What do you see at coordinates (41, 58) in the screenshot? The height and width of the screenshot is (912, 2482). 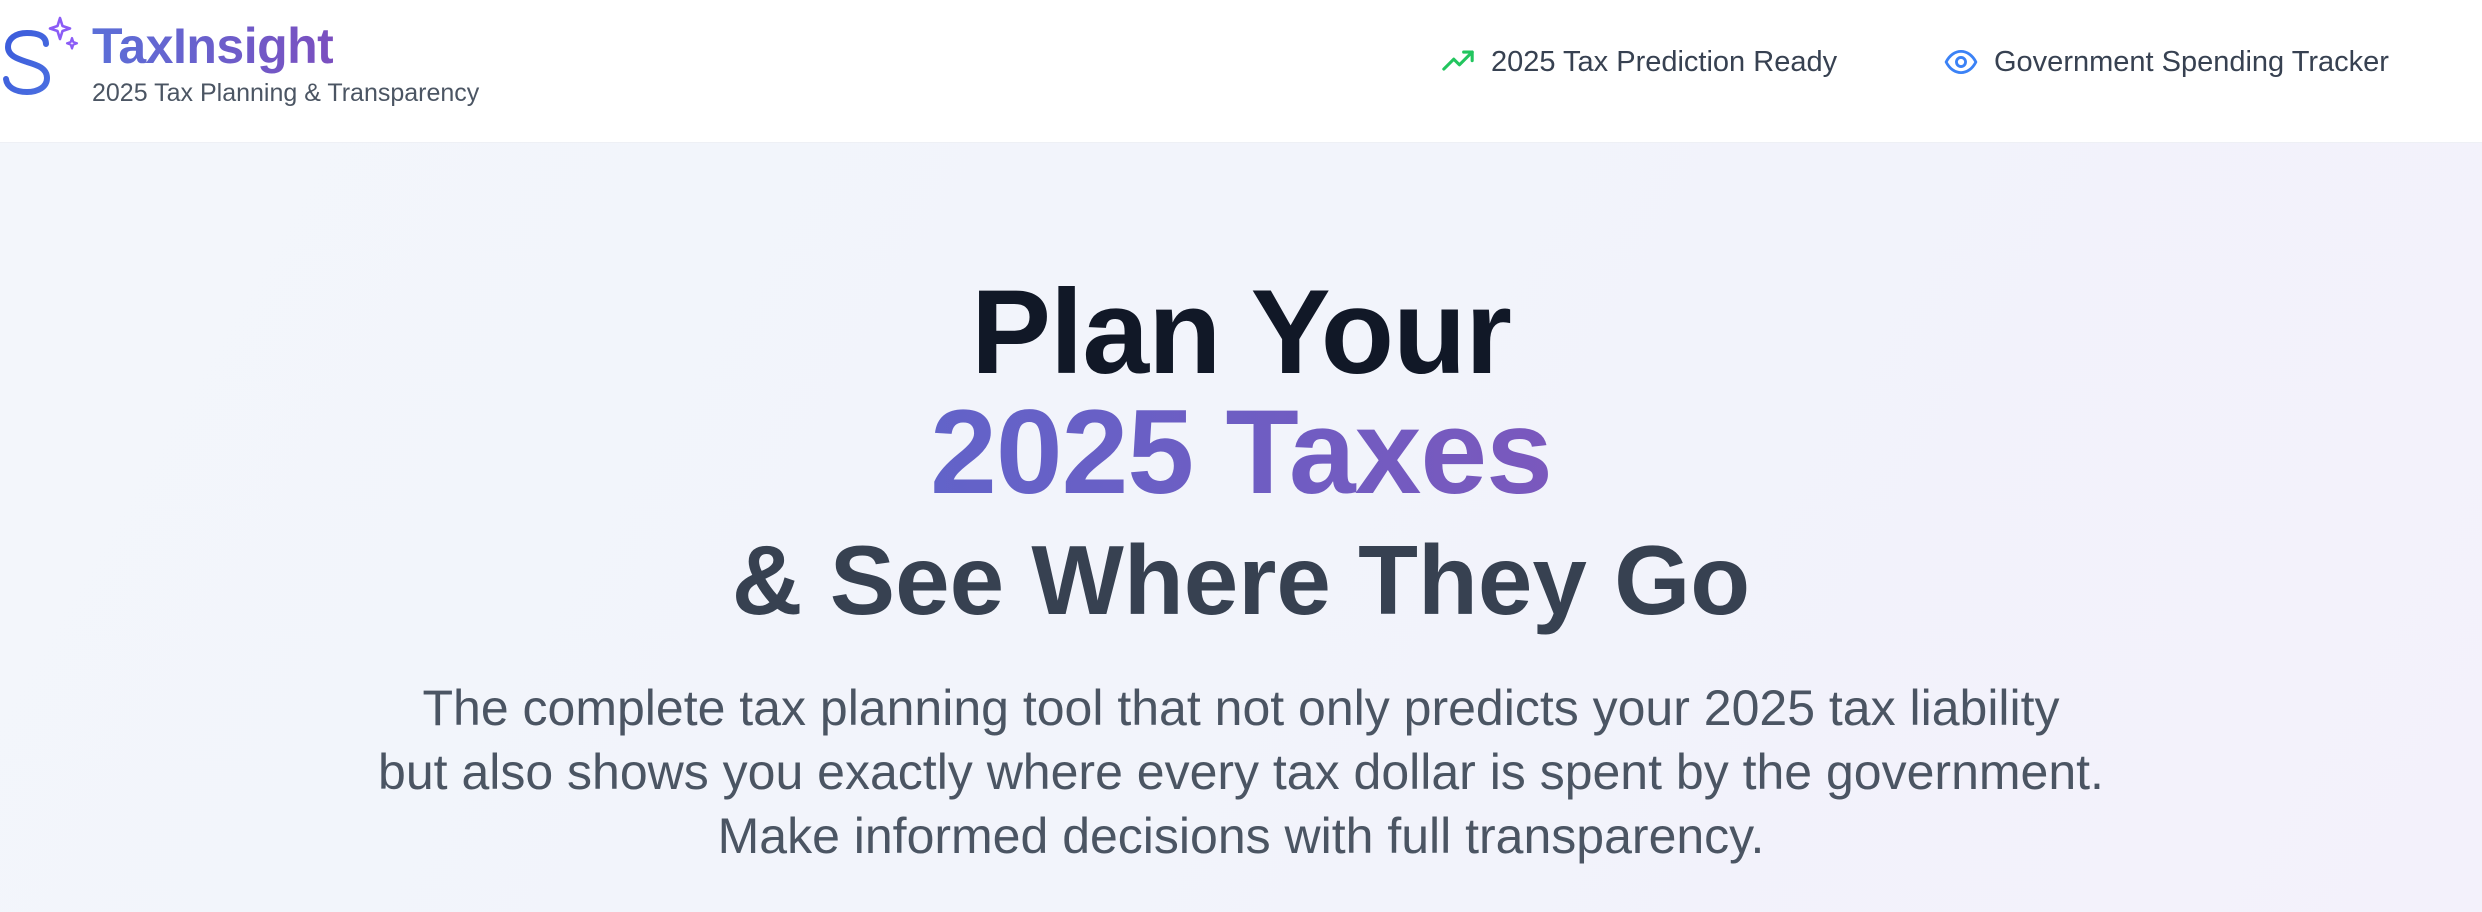 I see `dollar-sparkle-logo-icon` at bounding box center [41, 58].